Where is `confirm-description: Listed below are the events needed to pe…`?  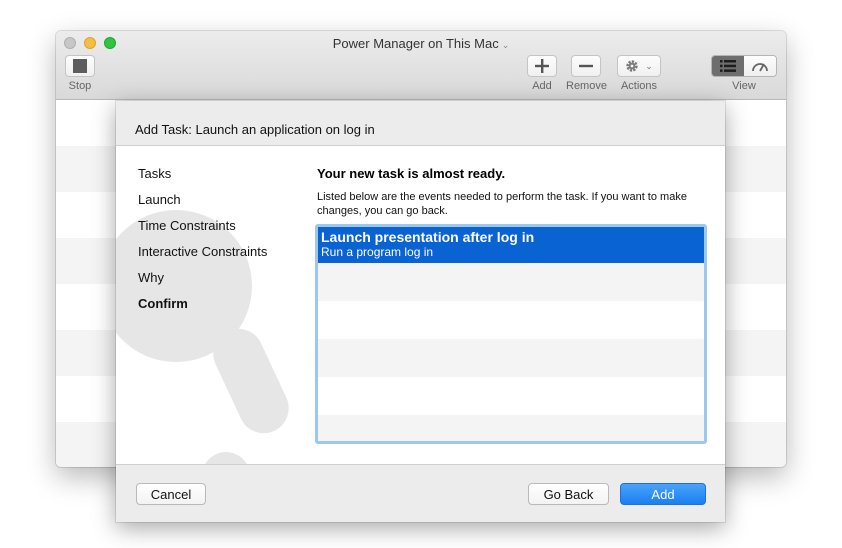
confirm-description: Listed below are the events needed to pe… is located at coordinates (502, 204).